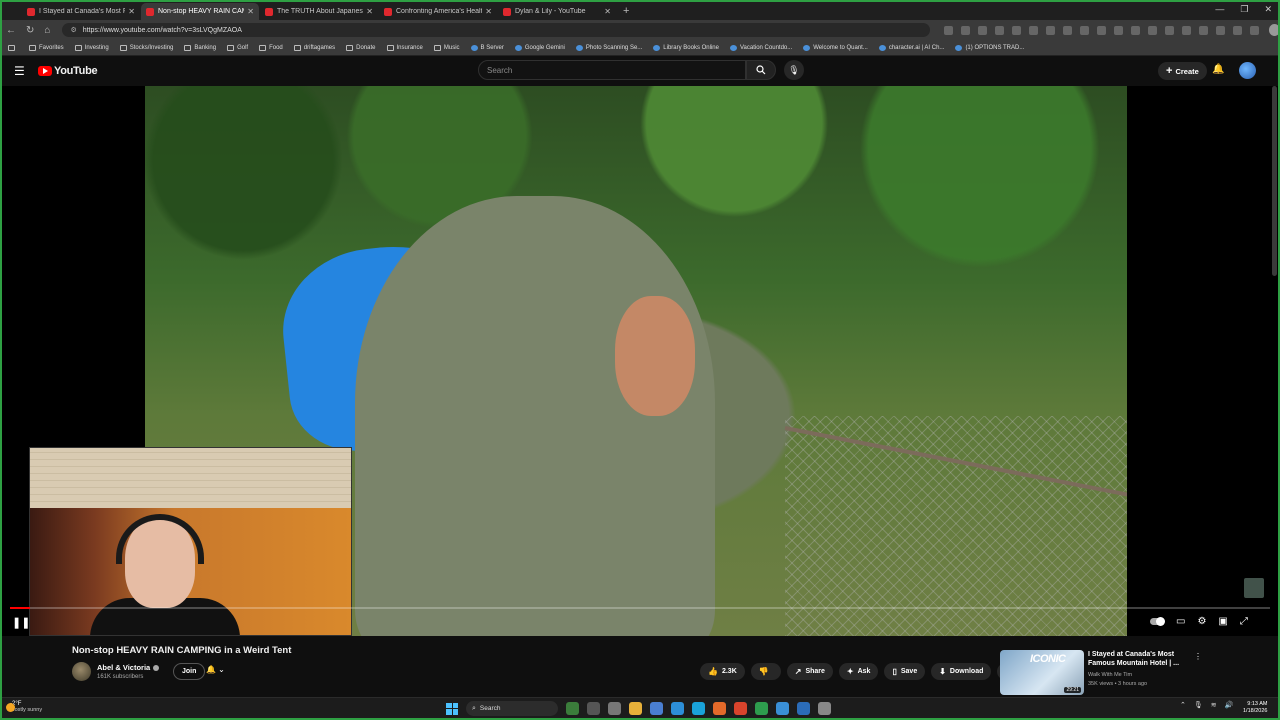 This screenshot has width=1280, height=720. What do you see at coordinates (189, 671) in the screenshot?
I see `join-button: Join` at bounding box center [189, 671].